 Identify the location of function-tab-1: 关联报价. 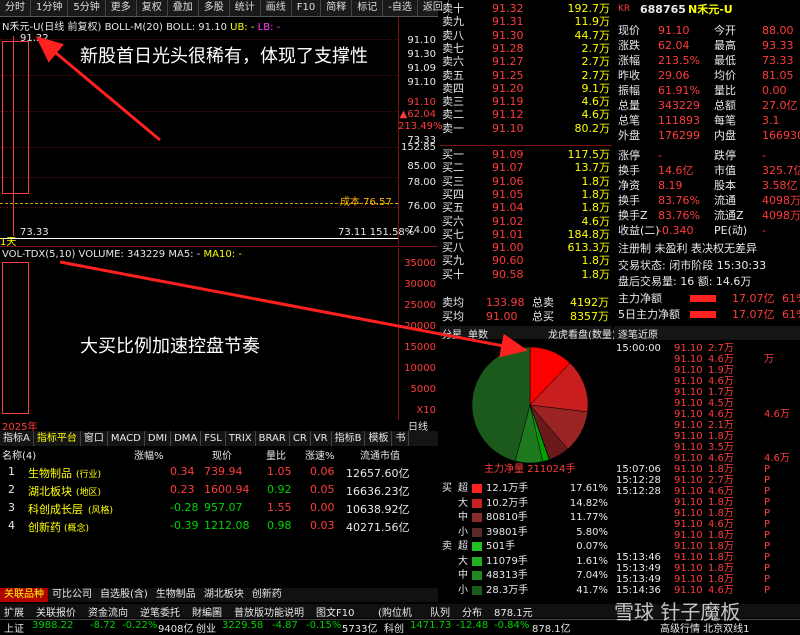
(56, 611).